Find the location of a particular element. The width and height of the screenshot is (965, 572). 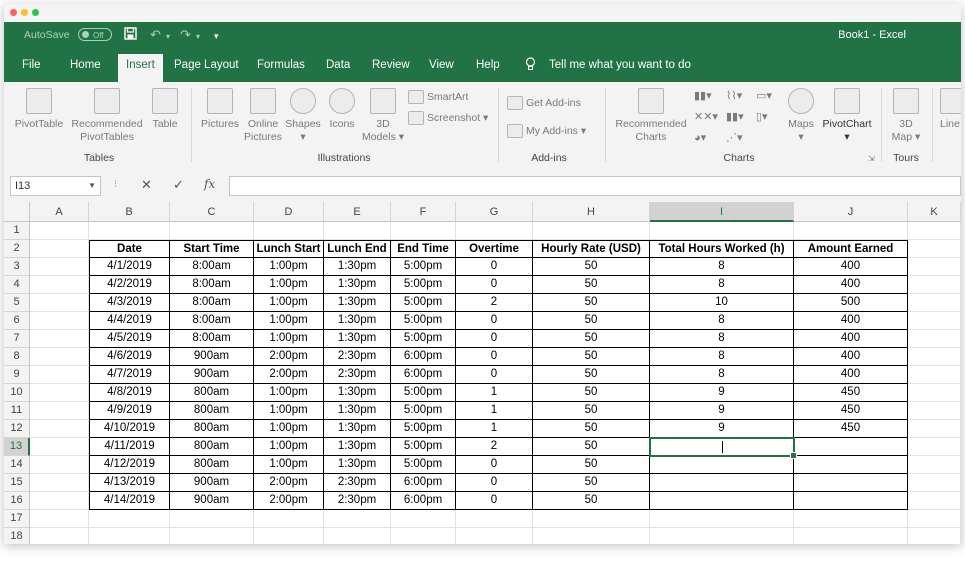

tab-formulas: Formulas is located at coordinates (281, 65).